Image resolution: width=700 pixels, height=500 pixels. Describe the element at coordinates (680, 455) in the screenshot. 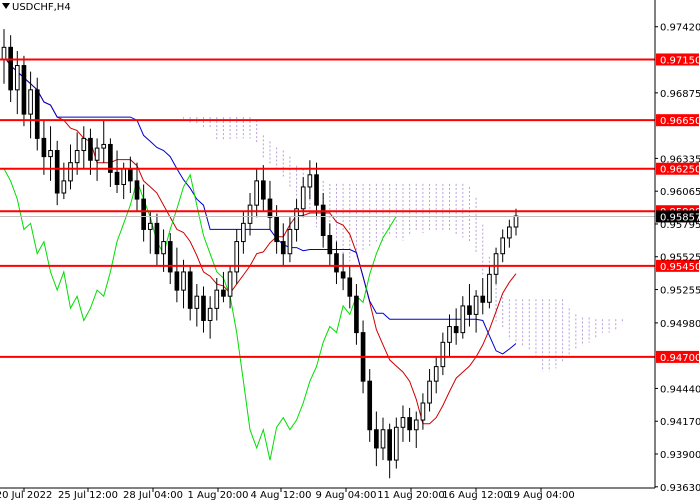

I see `price-tick-label: 0.93900` at that location.